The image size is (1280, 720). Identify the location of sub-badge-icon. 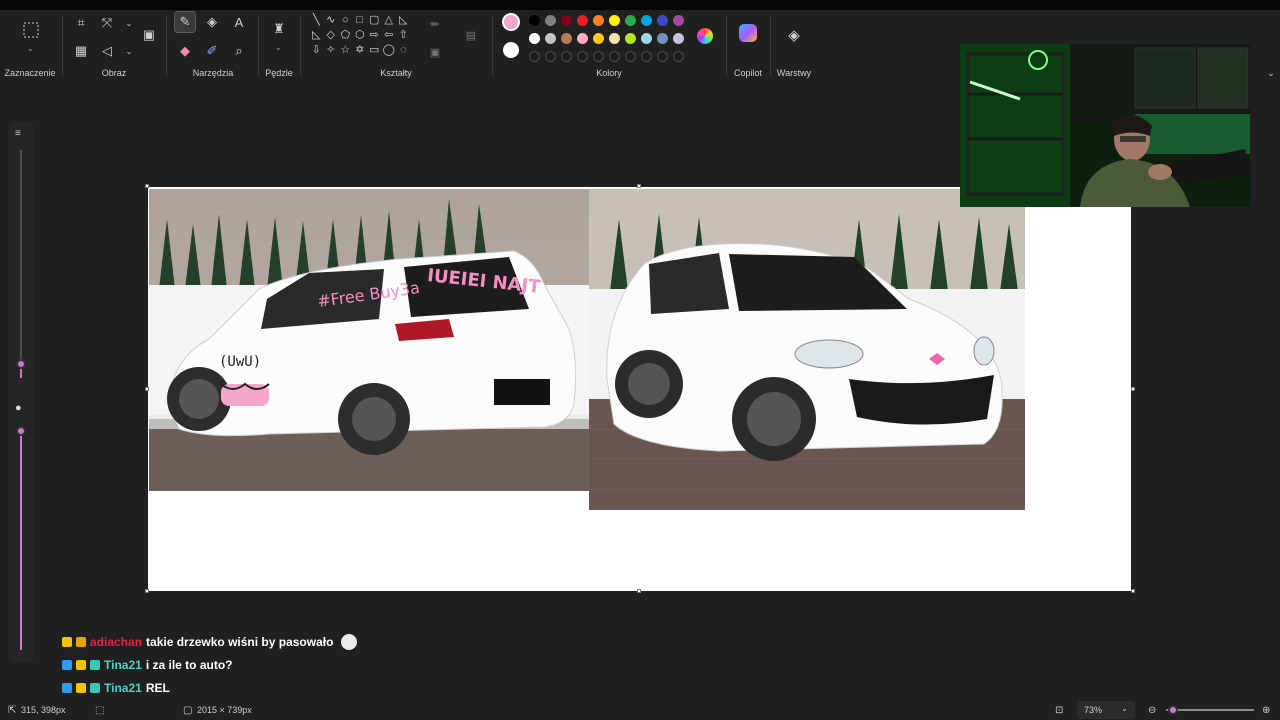
(95, 664).